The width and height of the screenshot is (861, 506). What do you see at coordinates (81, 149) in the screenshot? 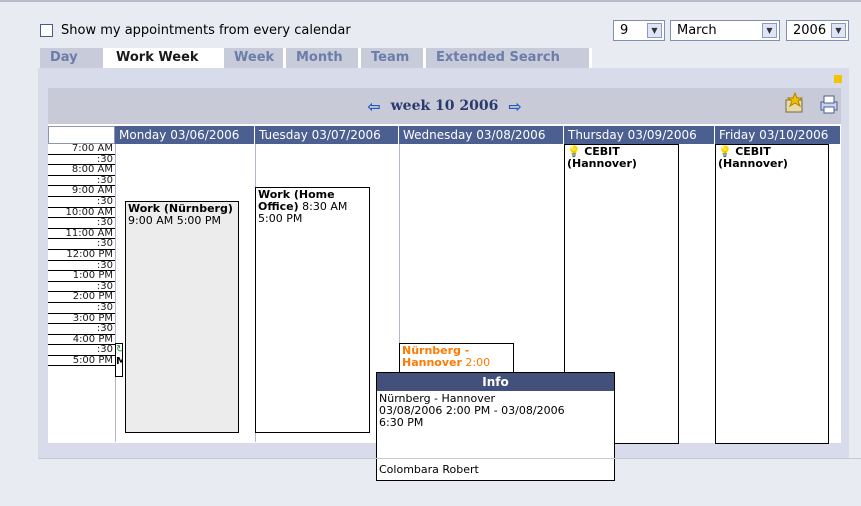
I see `time-slot: 7:00 AM` at bounding box center [81, 149].